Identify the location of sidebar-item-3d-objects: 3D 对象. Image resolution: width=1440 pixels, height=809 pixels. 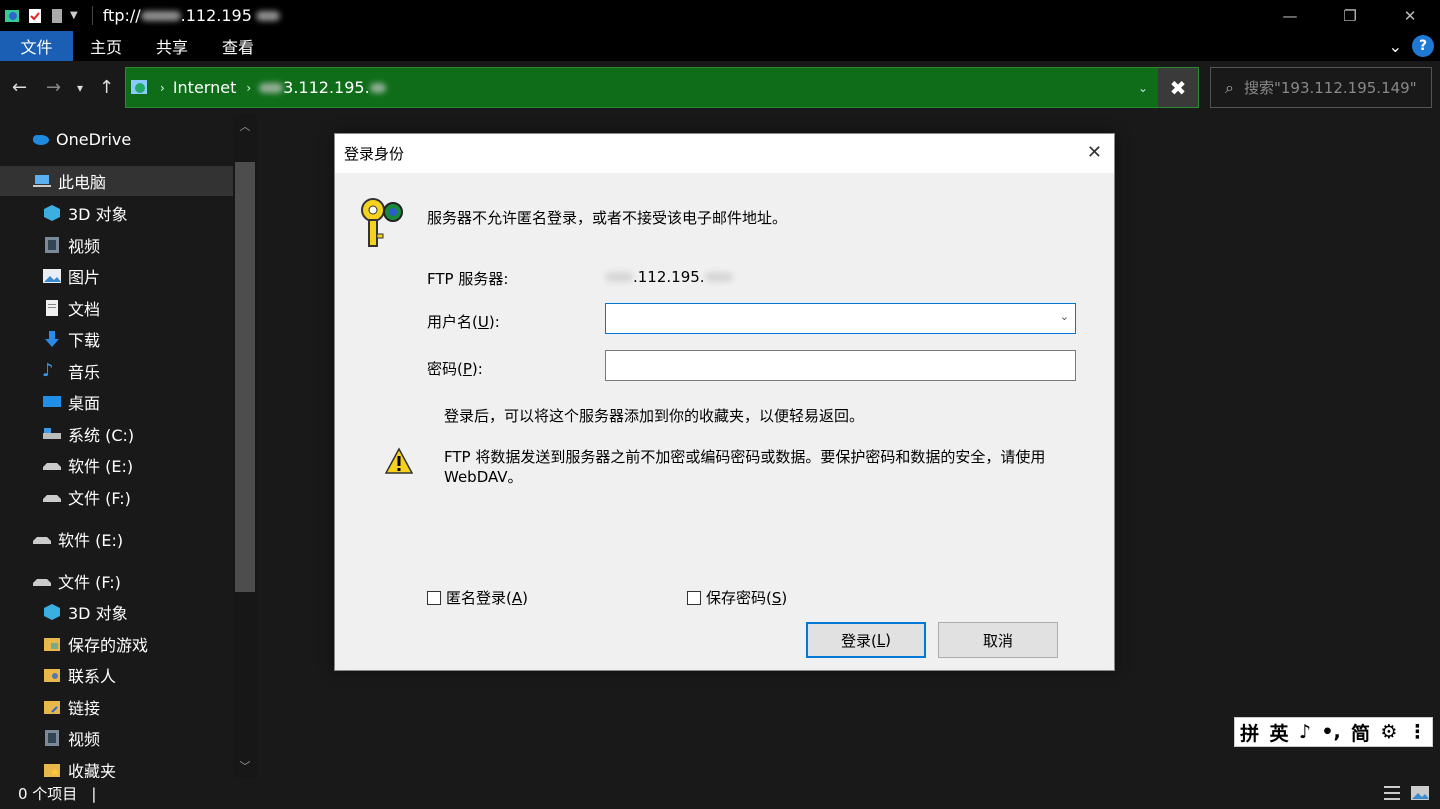
(85, 213).